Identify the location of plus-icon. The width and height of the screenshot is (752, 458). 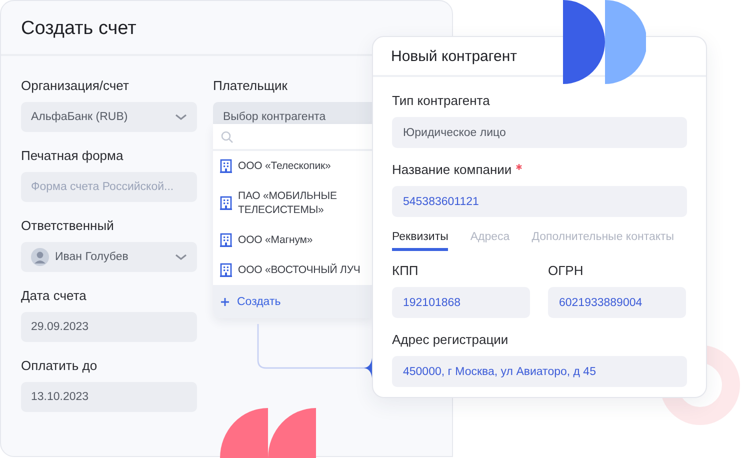
(225, 302).